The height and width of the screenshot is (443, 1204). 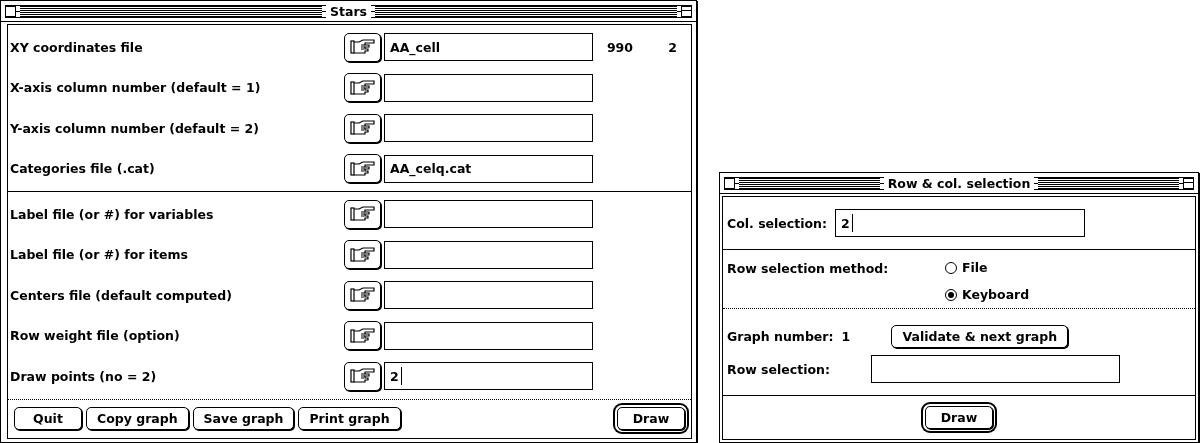 What do you see at coordinates (134, 128) in the screenshot?
I see `field-label: Y-axis column number (default = 2)` at bounding box center [134, 128].